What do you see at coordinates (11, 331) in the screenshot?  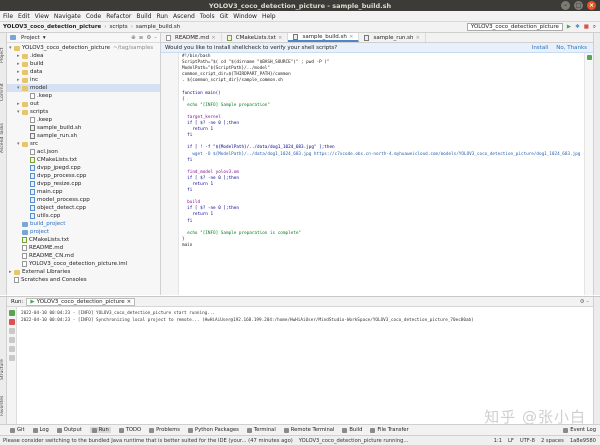 I see `scroll-end-icon` at bounding box center [11, 331].